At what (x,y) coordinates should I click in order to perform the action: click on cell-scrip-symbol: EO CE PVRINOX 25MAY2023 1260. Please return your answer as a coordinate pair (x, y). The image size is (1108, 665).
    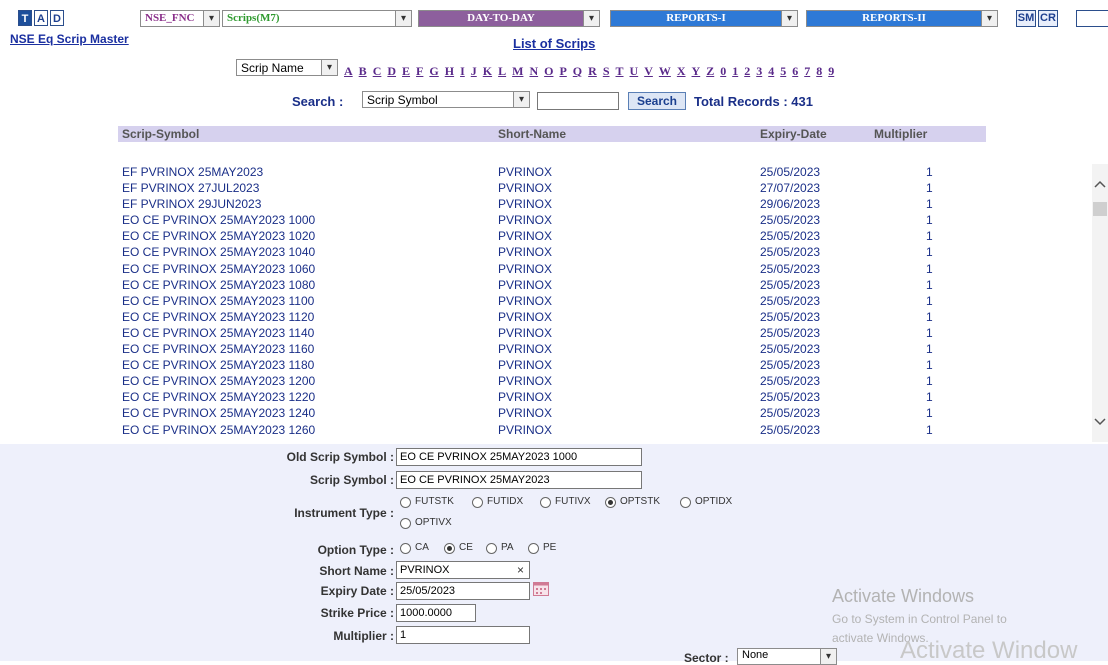
    Looking at the image, I should click on (219, 429).